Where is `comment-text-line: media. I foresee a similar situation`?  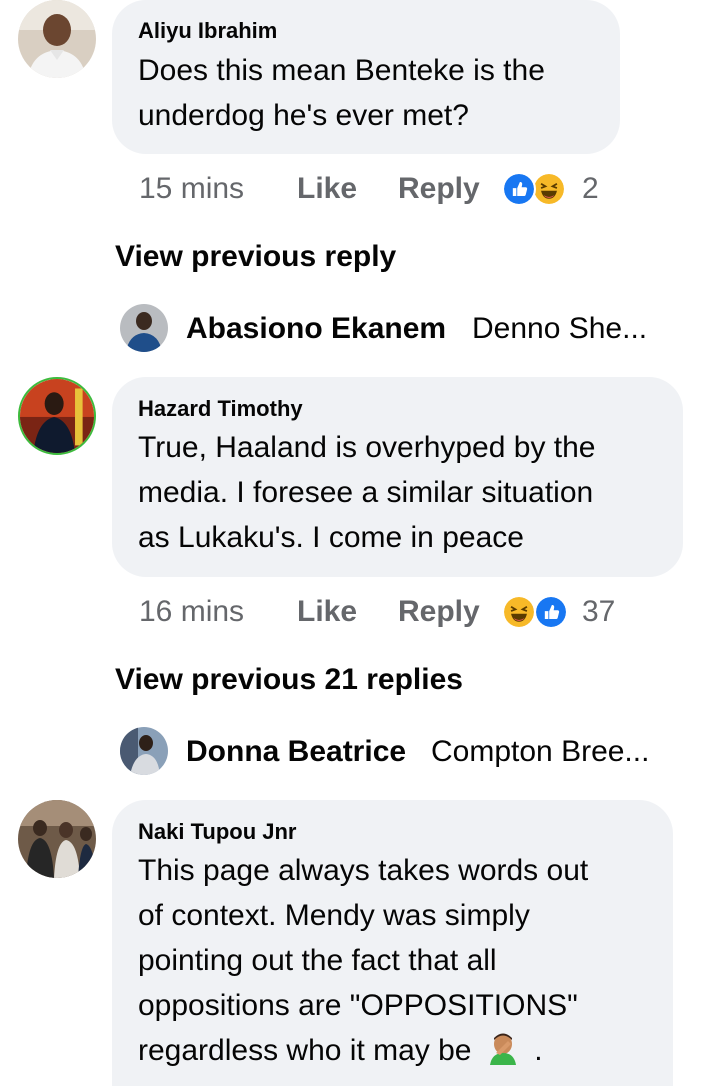 comment-text-line: media. I foresee a similar situation is located at coordinates (366, 492).